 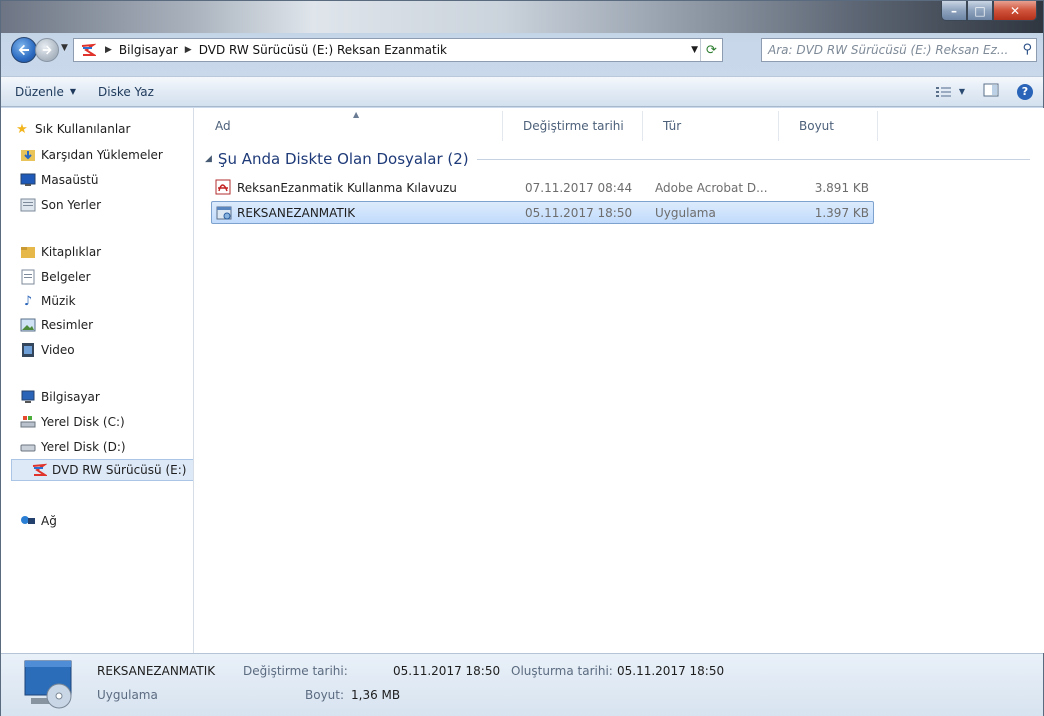 I want to click on pdf-icon, so click(x=223, y=187).